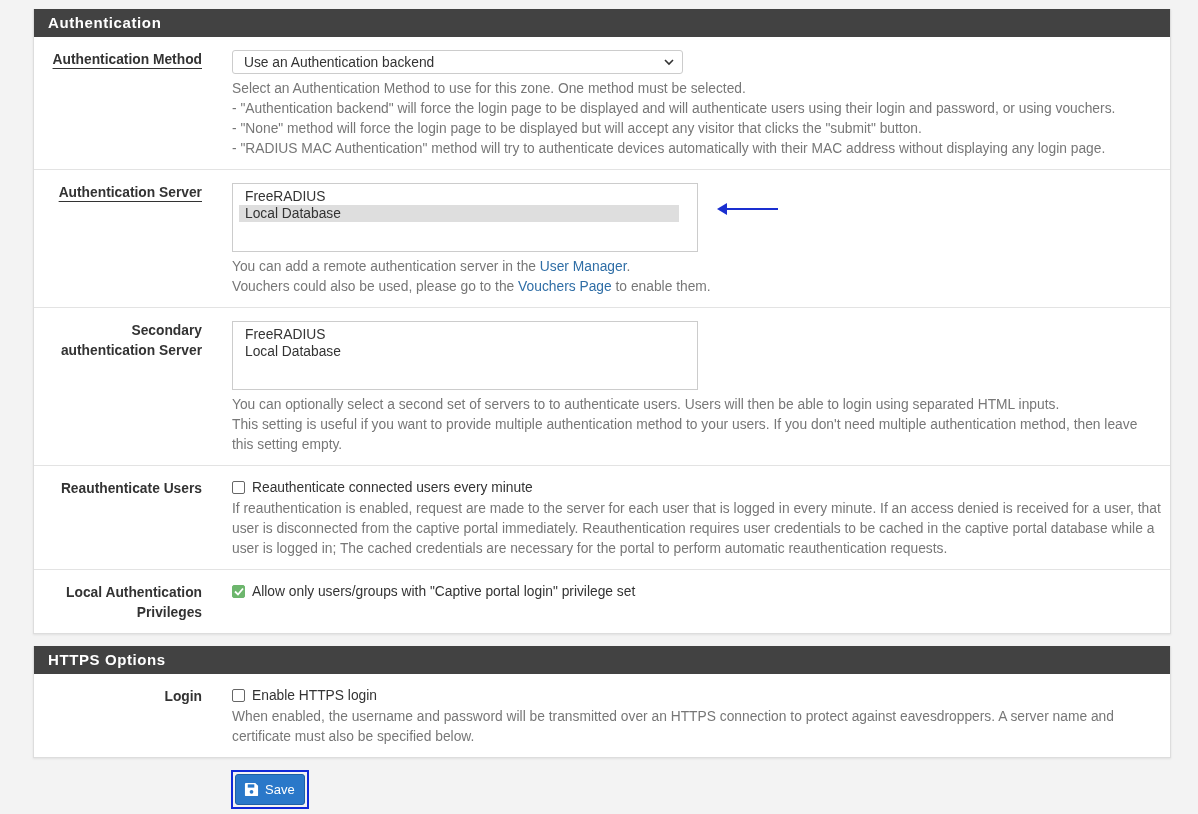  What do you see at coordinates (392, 487) in the screenshot?
I see `checkbox-label: Reauthenticate connected users every minute` at bounding box center [392, 487].